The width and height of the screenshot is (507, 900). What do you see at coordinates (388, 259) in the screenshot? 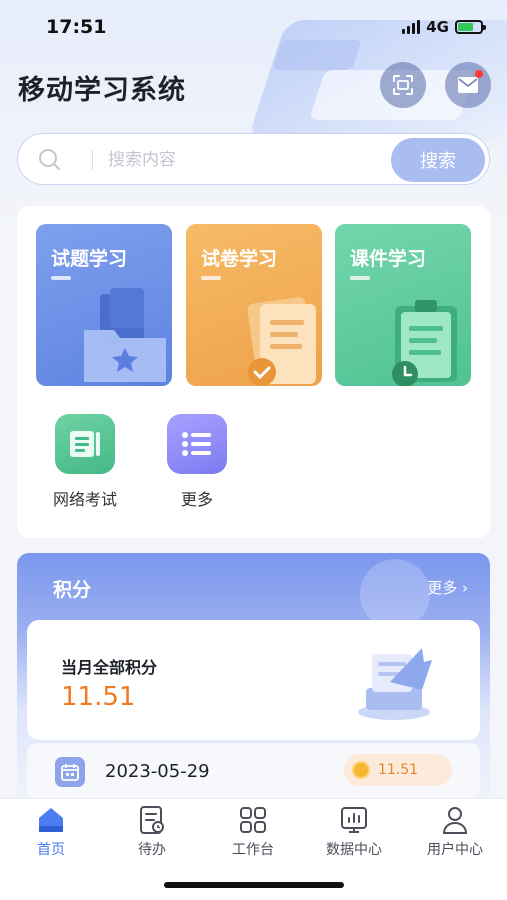
I see `card-label: 课件学习` at bounding box center [388, 259].